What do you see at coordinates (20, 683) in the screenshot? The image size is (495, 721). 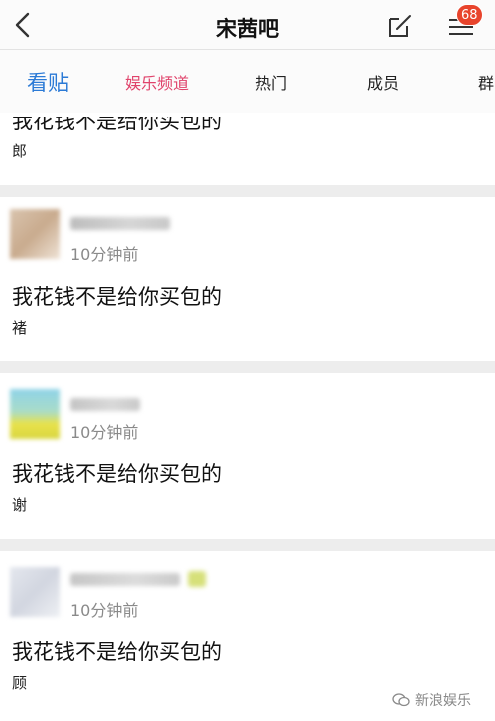 I see `post-author-sign: 顾` at bounding box center [20, 683].